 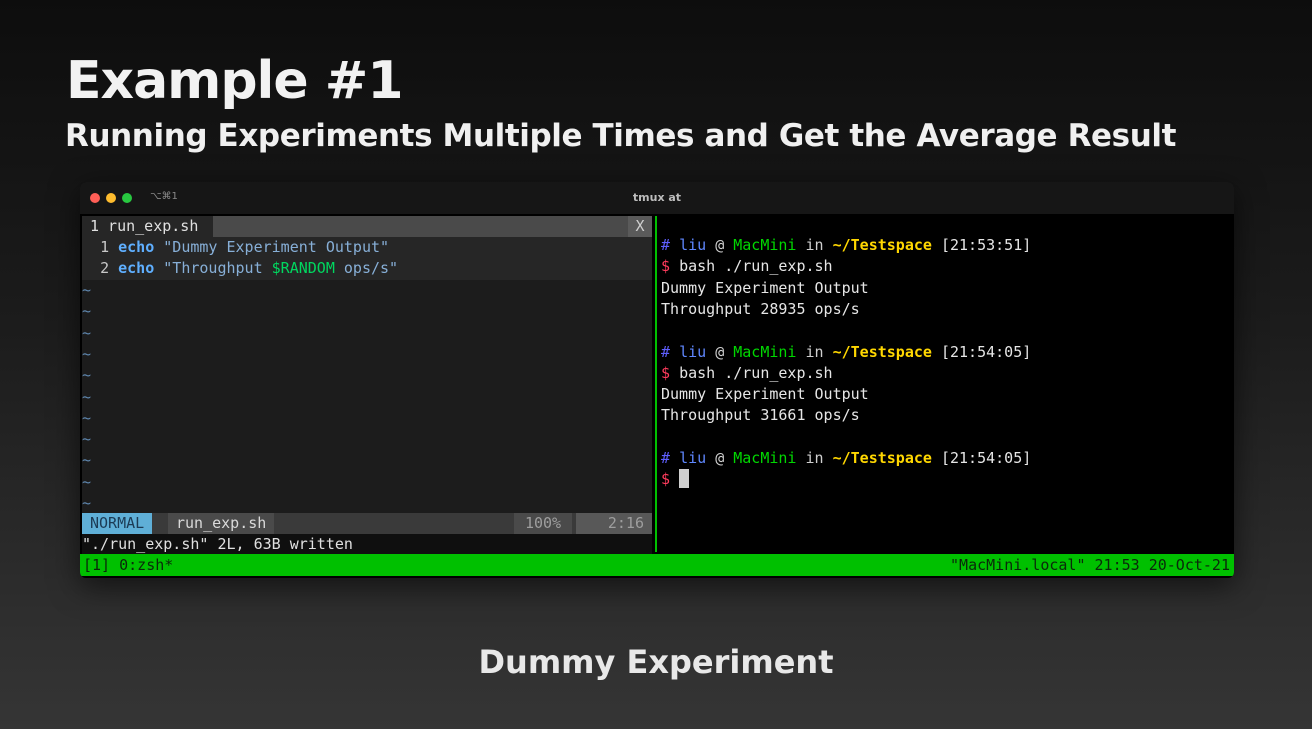 I want to click on vim-status-percent: 100%, so click(x=543, y=523).